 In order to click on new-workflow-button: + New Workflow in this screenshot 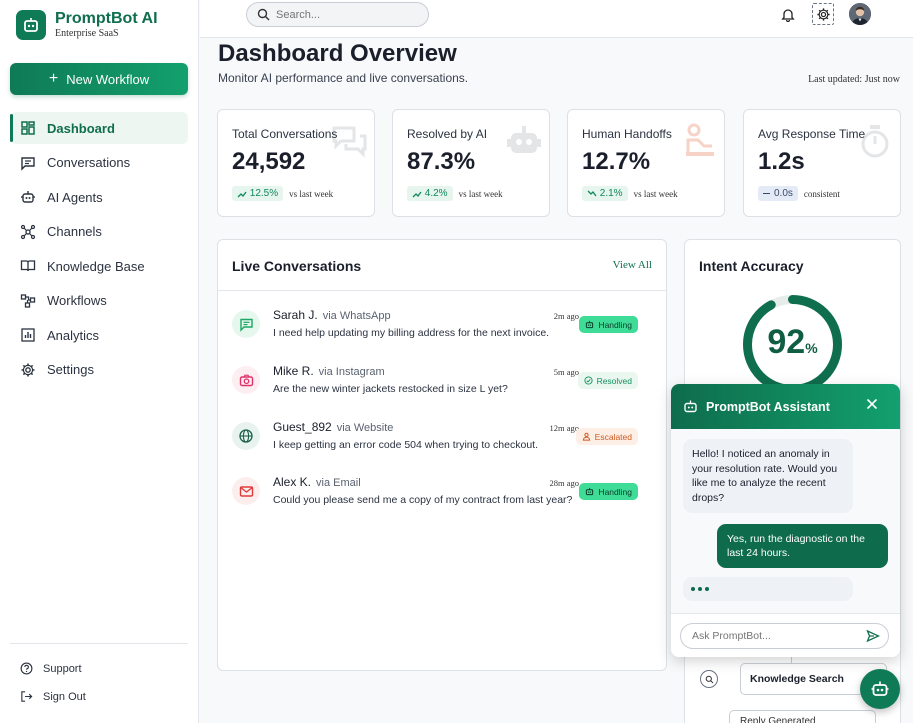, I will do `click(99, 79)`.